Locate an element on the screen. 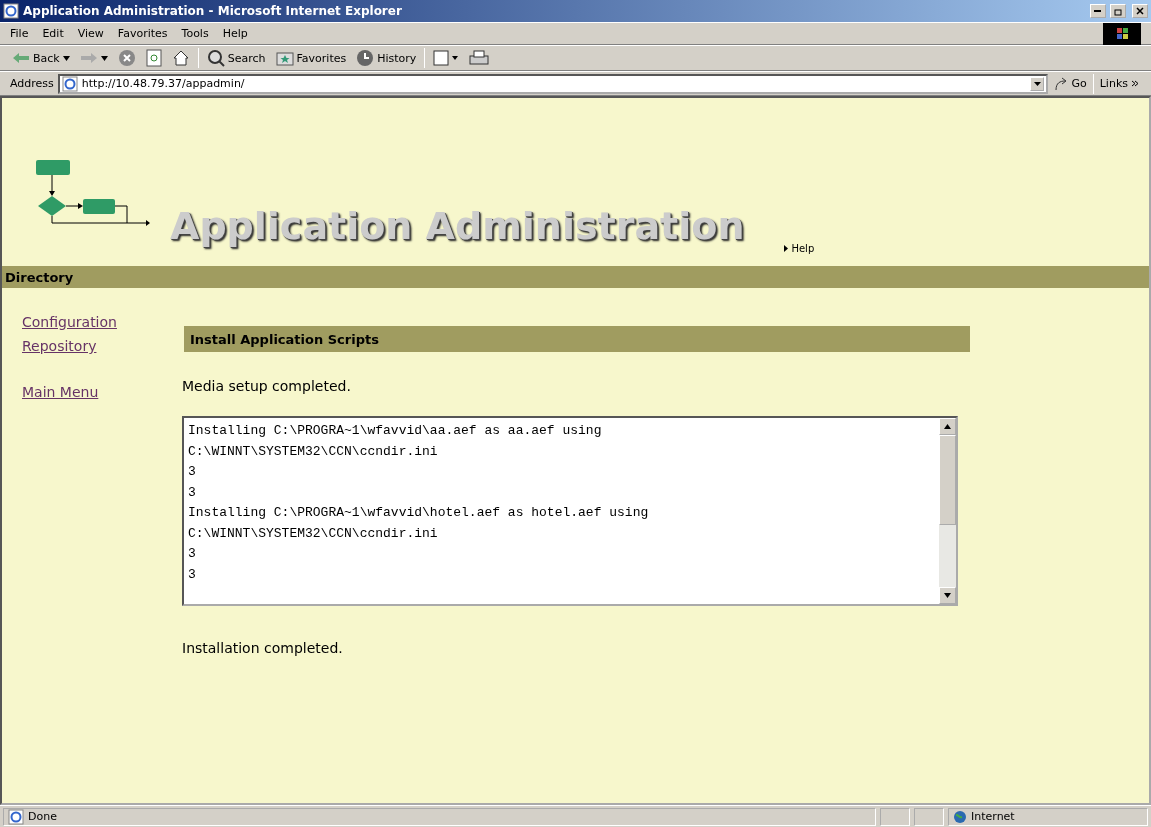  menu-item: Edit is located at coordinates (53, 33).